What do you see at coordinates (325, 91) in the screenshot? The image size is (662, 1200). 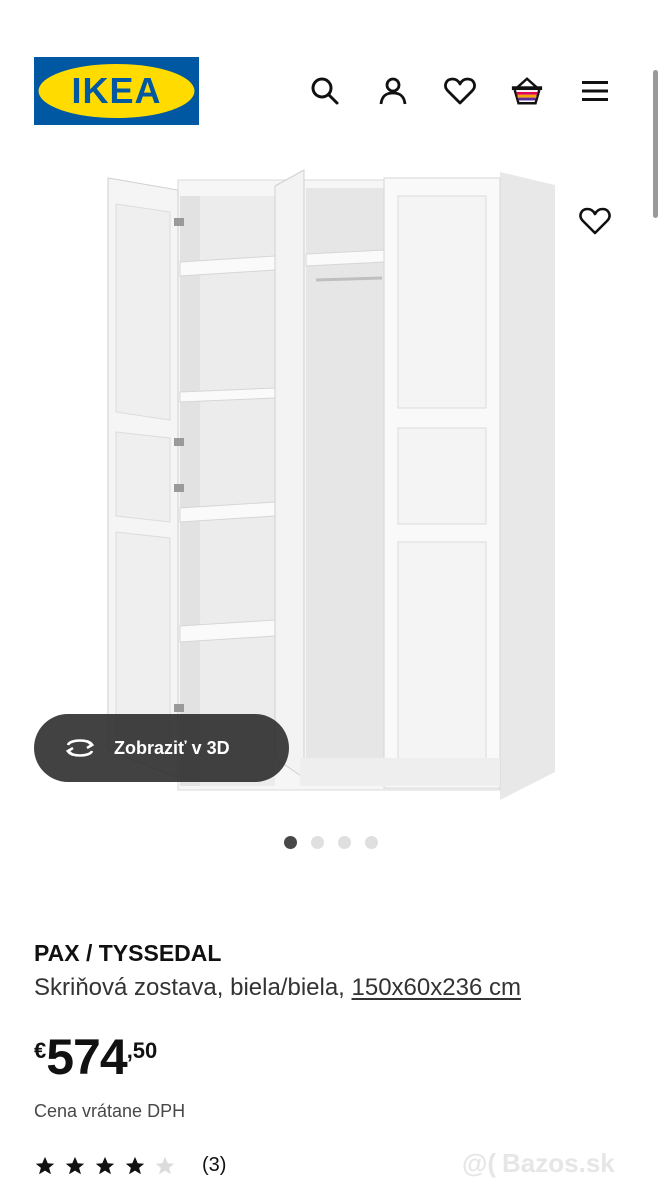 I see `search-icon` at bounding box center [325, 91].